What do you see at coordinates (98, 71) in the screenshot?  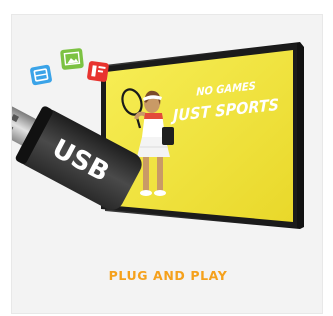 I see `presentation-icon` at bounding box center [98, 71].